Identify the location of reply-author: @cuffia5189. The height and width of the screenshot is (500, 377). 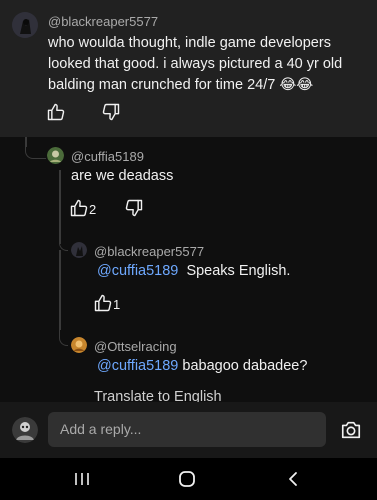
(107, 156).